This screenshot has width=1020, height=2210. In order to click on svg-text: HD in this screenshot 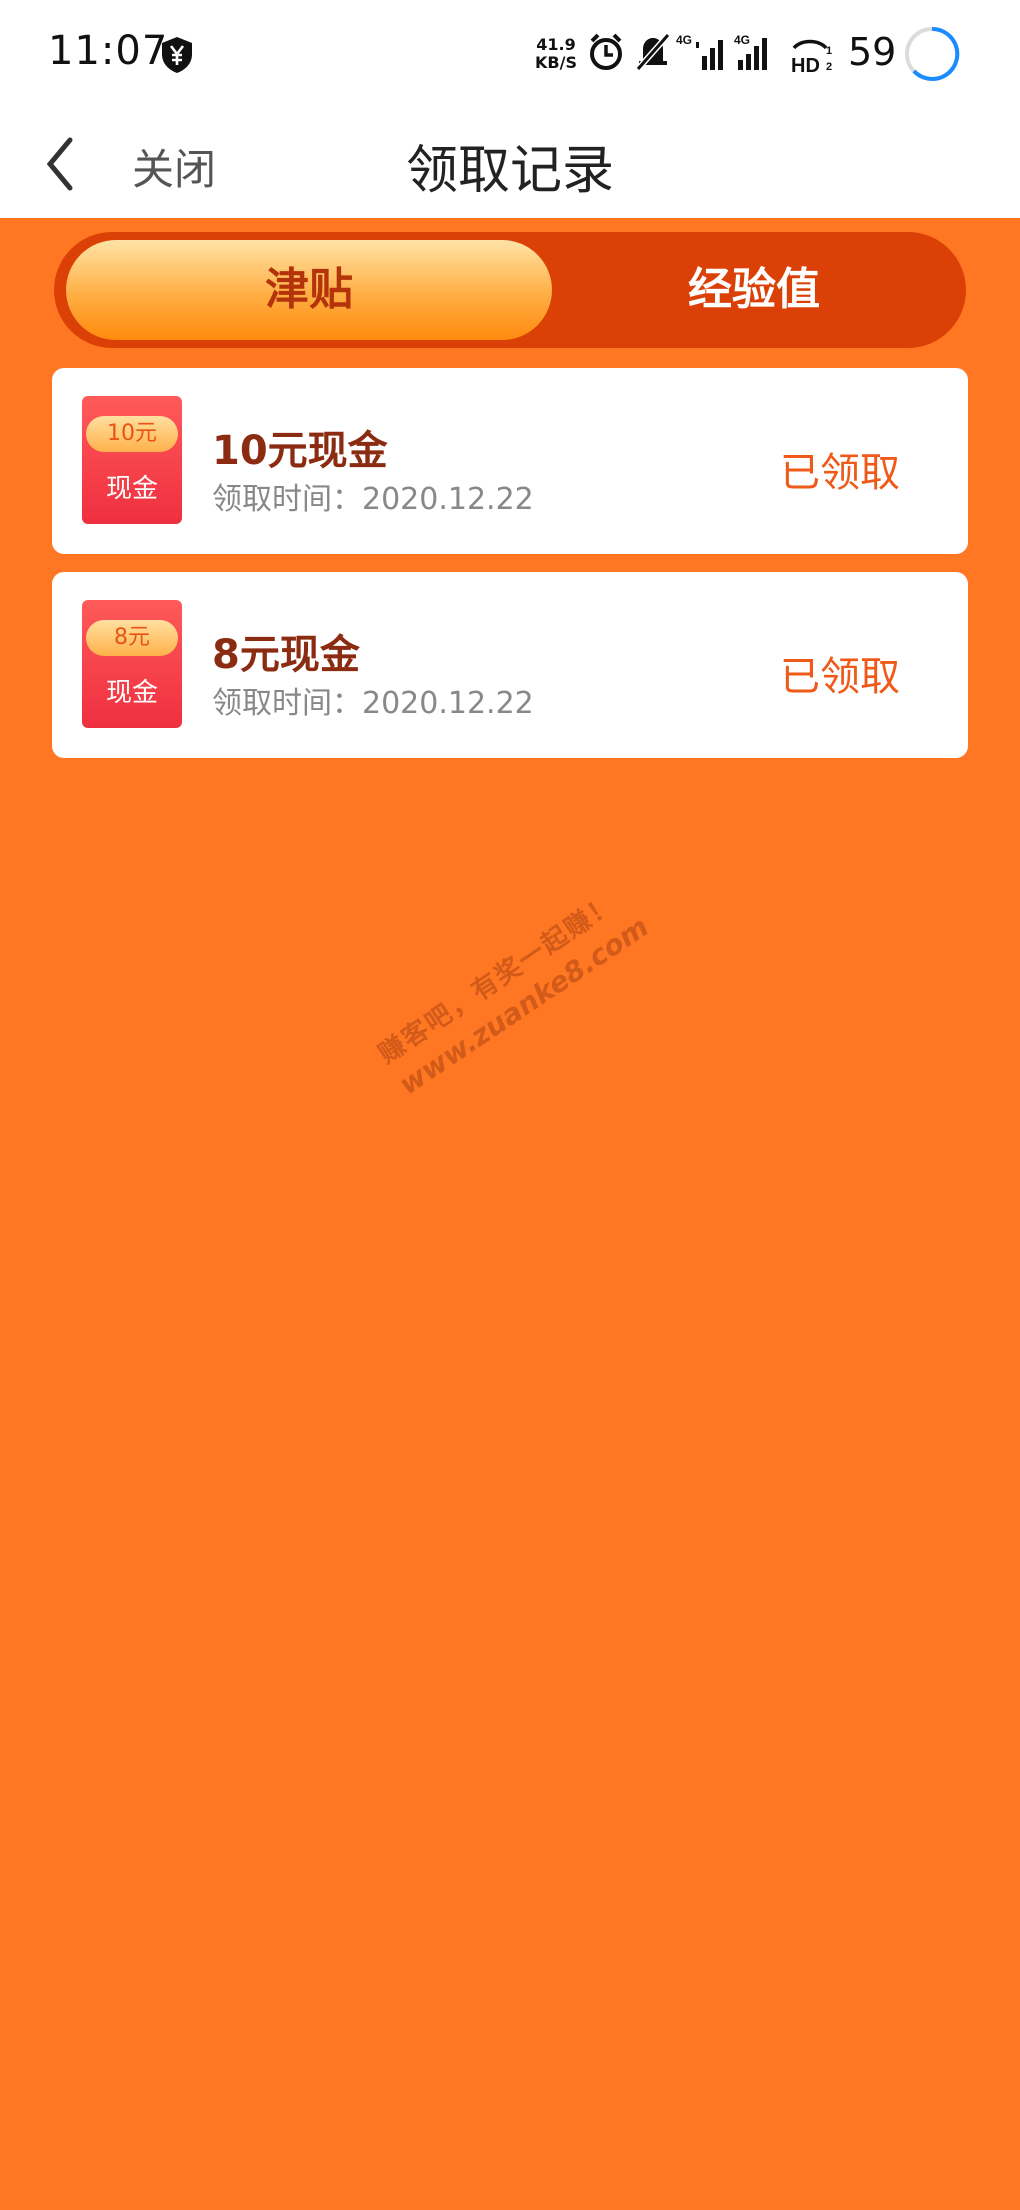, I will do `click(805, 64)`.